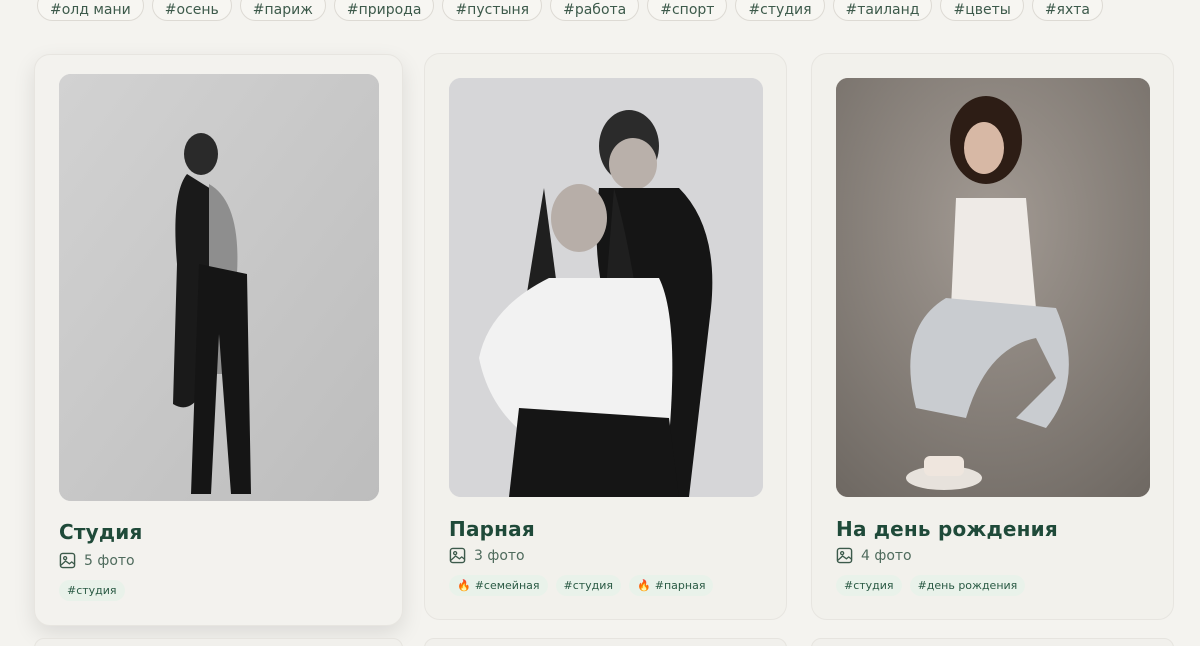 The image size is (1200, 646). Describe the element at coordinates (492, 10) in the screenshot. I see `tag-chip-desert: #пустыня` at that location.